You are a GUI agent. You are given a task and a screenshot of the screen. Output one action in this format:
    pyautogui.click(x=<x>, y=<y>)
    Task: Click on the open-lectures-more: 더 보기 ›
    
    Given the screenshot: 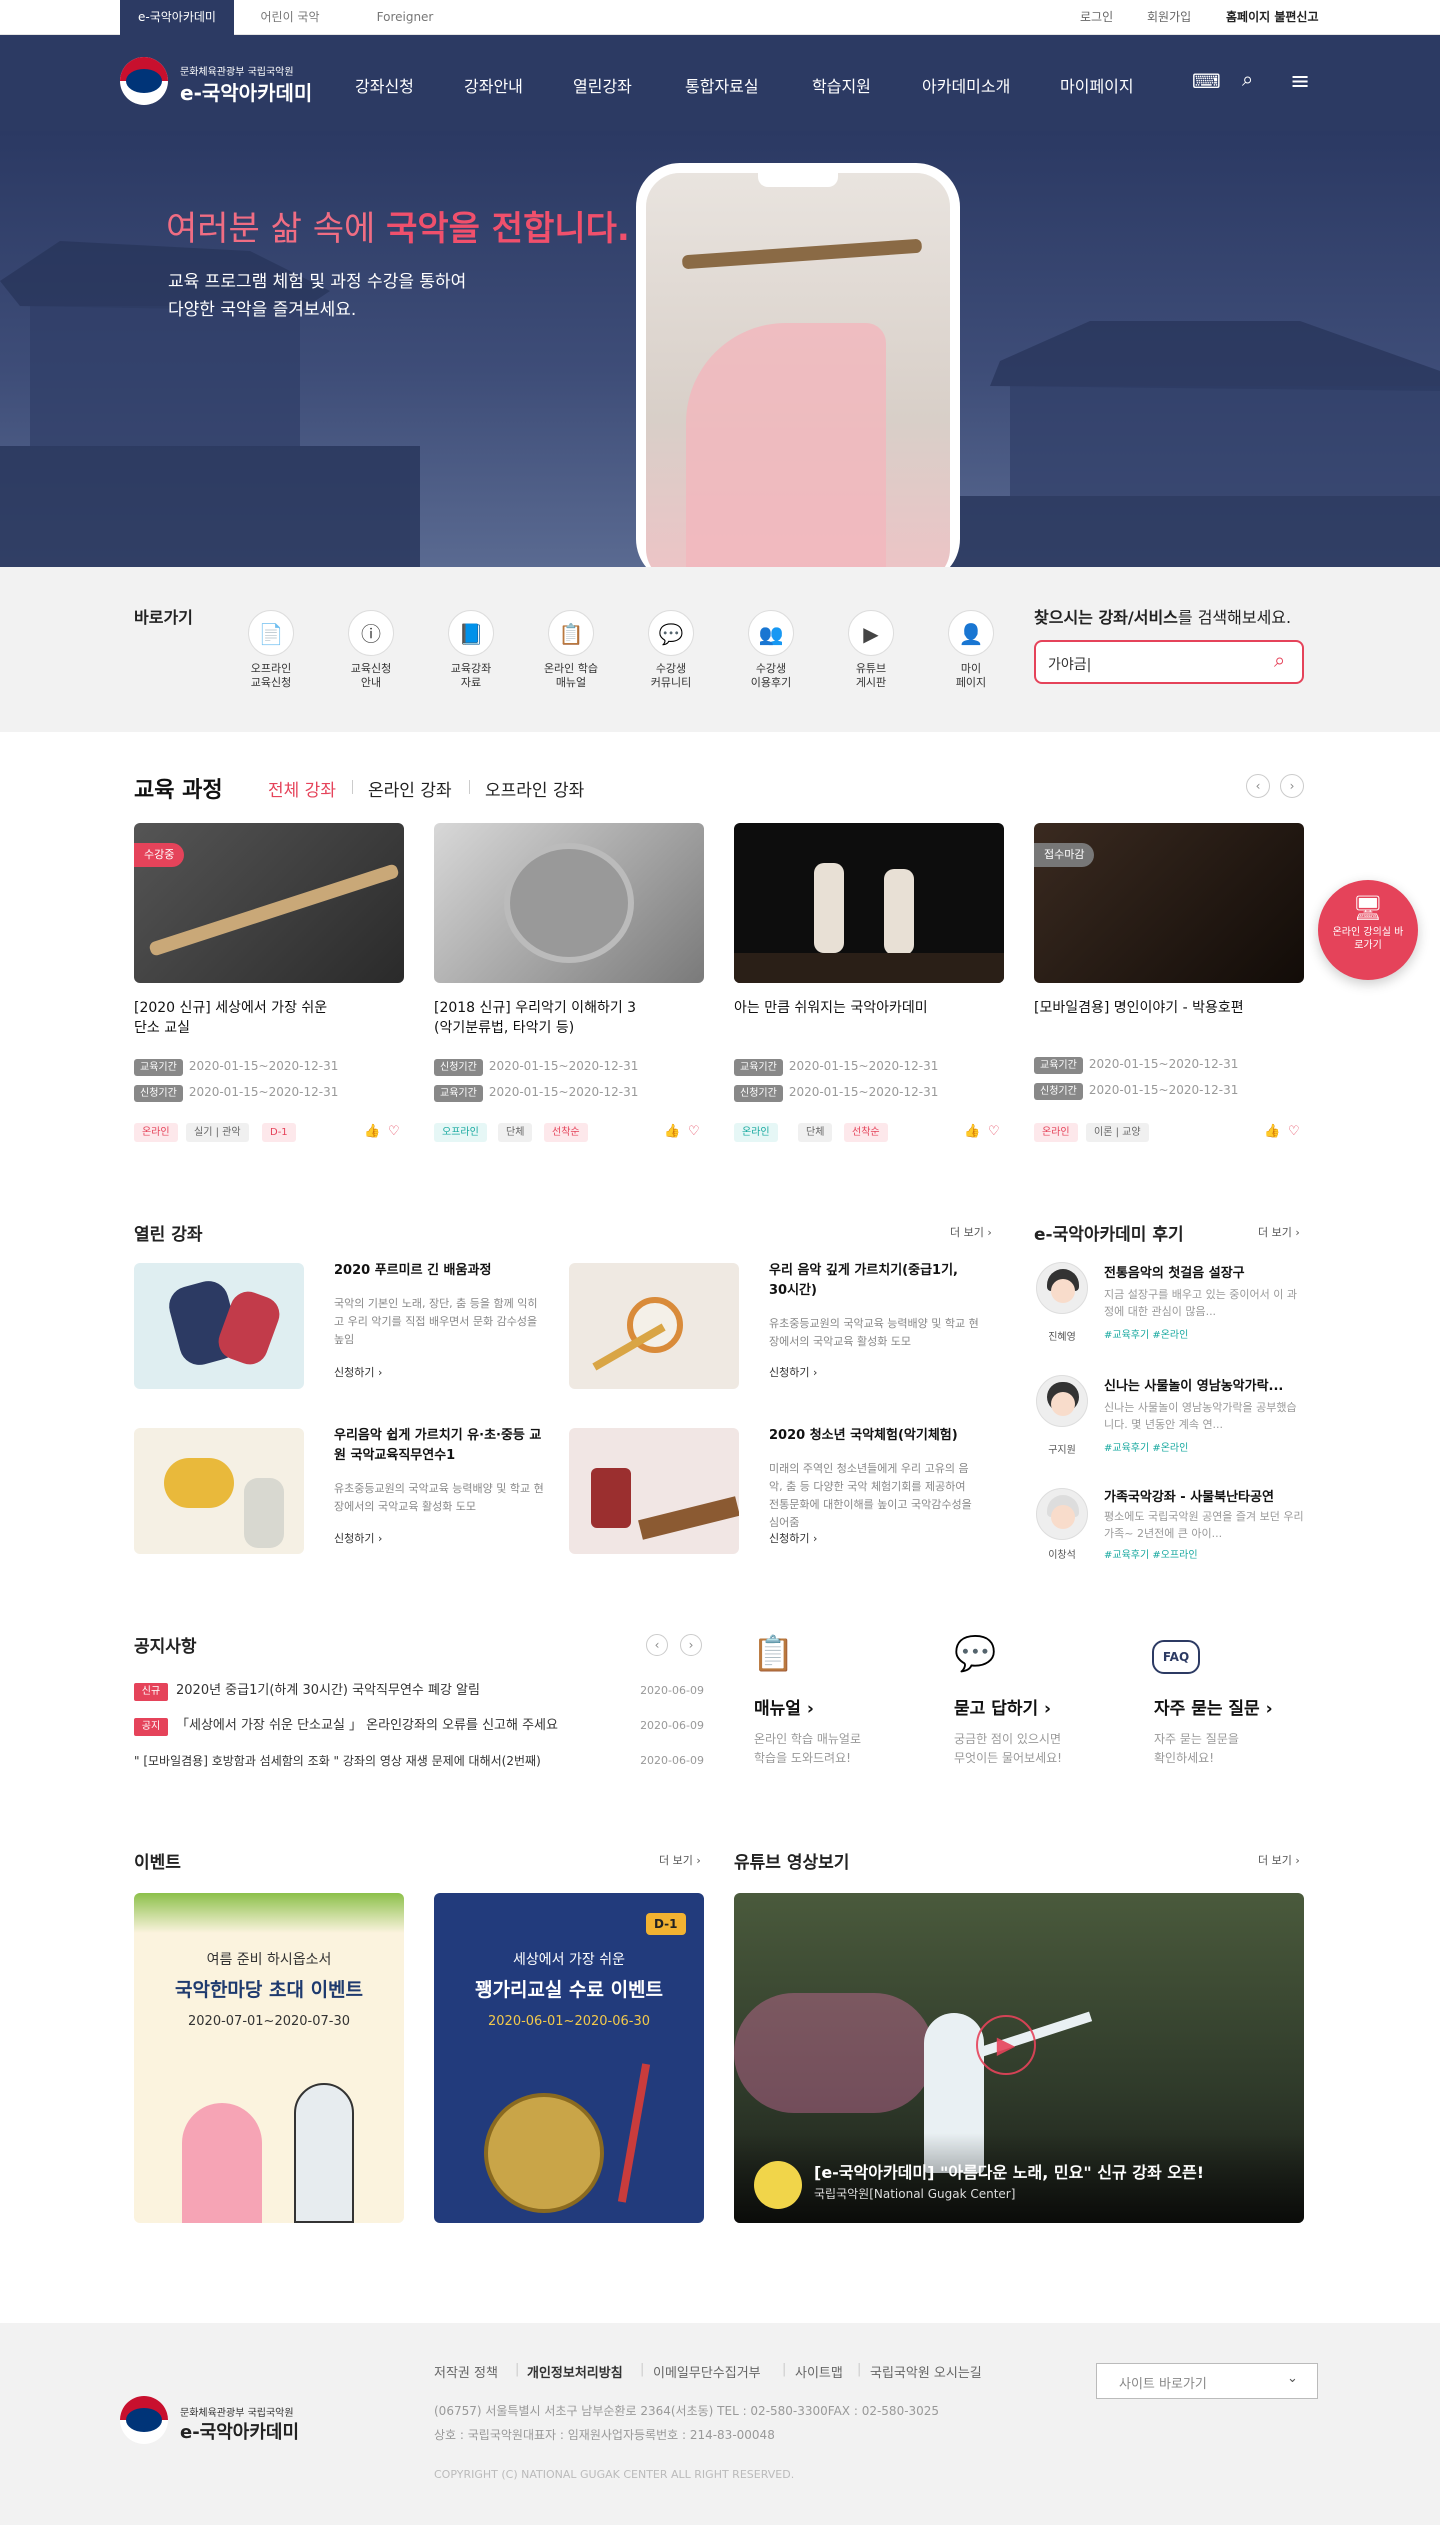 What is the action you would take?
    pyautogui.click(x=971, y=1232)
    